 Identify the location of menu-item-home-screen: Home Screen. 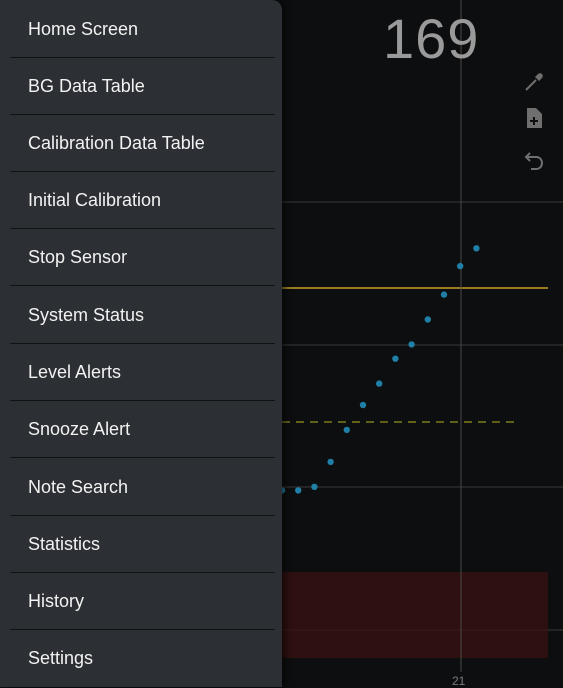
(142, 29).